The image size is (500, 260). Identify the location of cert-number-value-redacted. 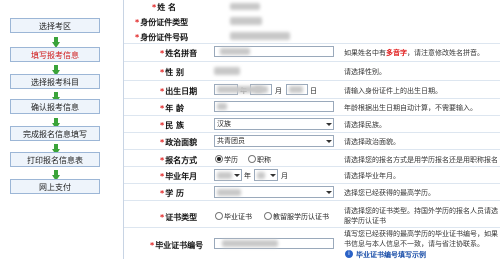
(250, 243).